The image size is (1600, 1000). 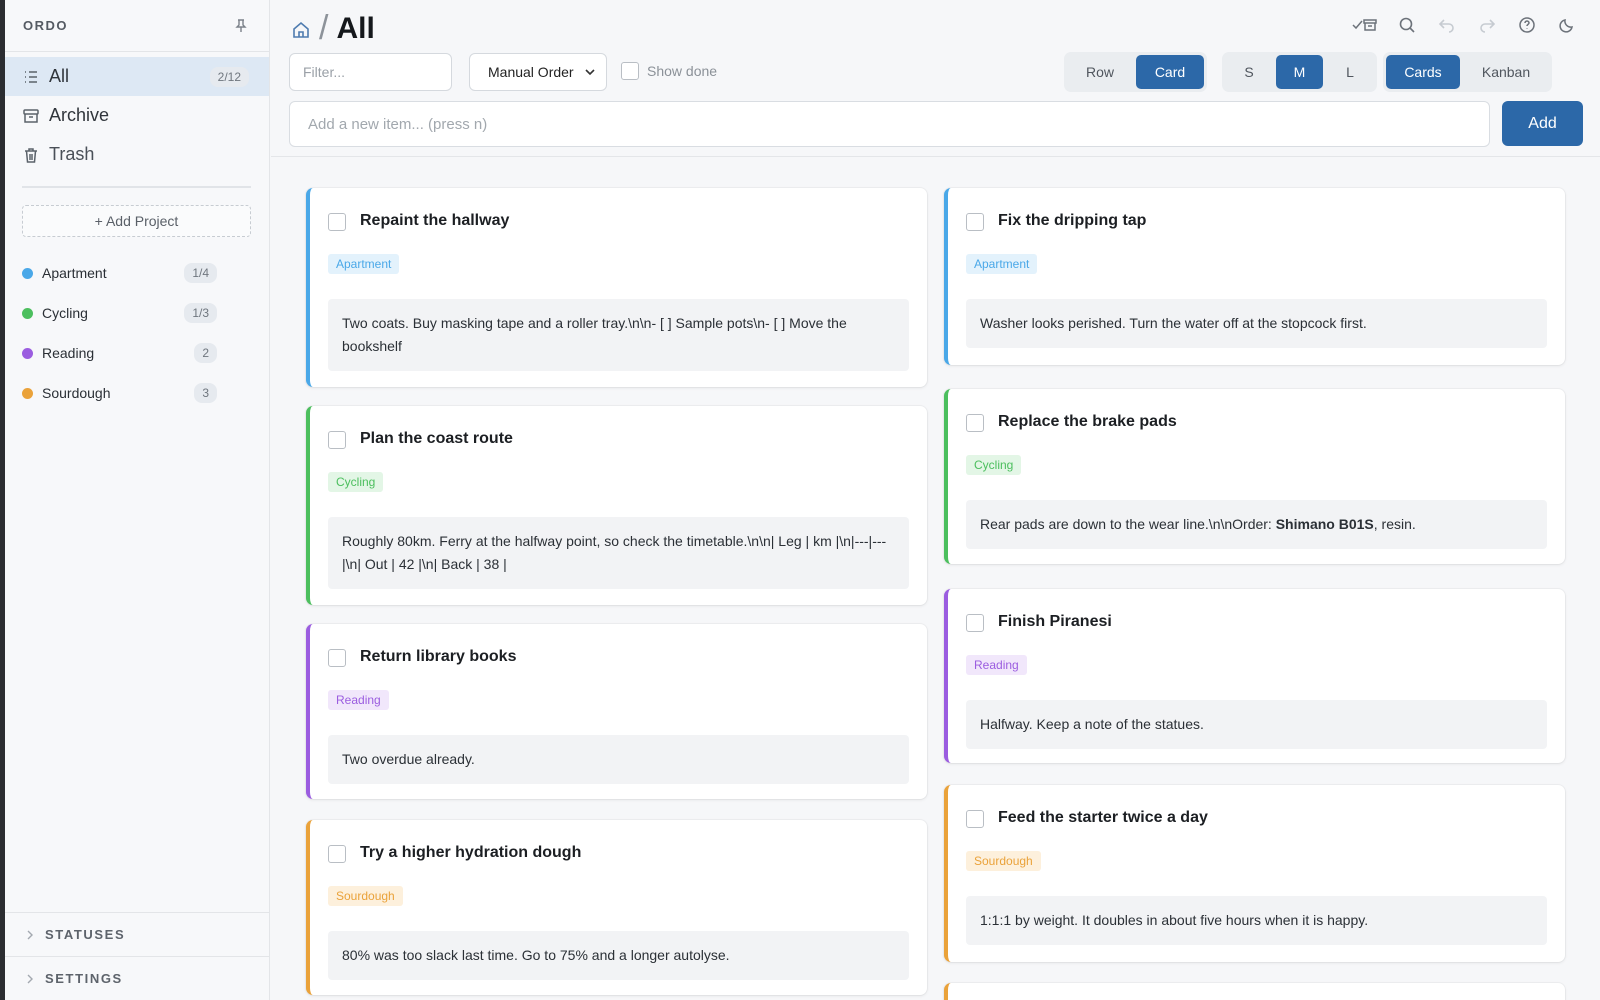 I want to click on task-card, so click(x=1254, y=991).